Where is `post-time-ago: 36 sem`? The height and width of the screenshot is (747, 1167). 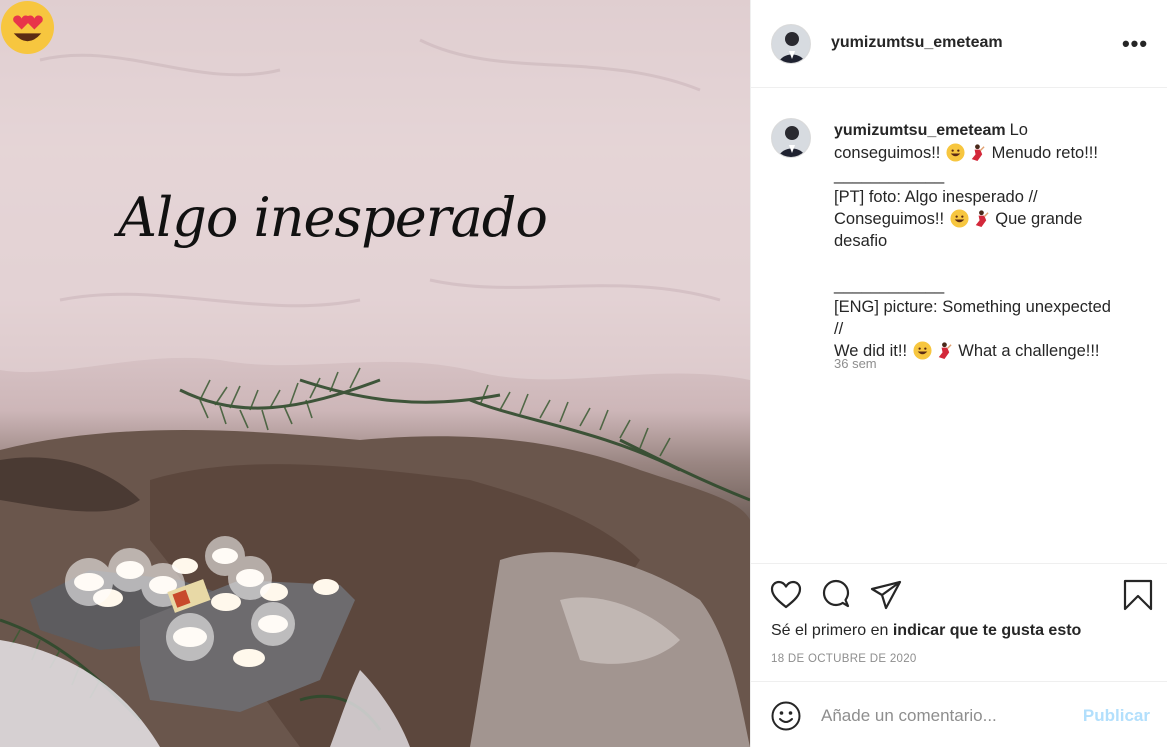 post-time-ago: 36 sem is located at coordinates (855, 363).